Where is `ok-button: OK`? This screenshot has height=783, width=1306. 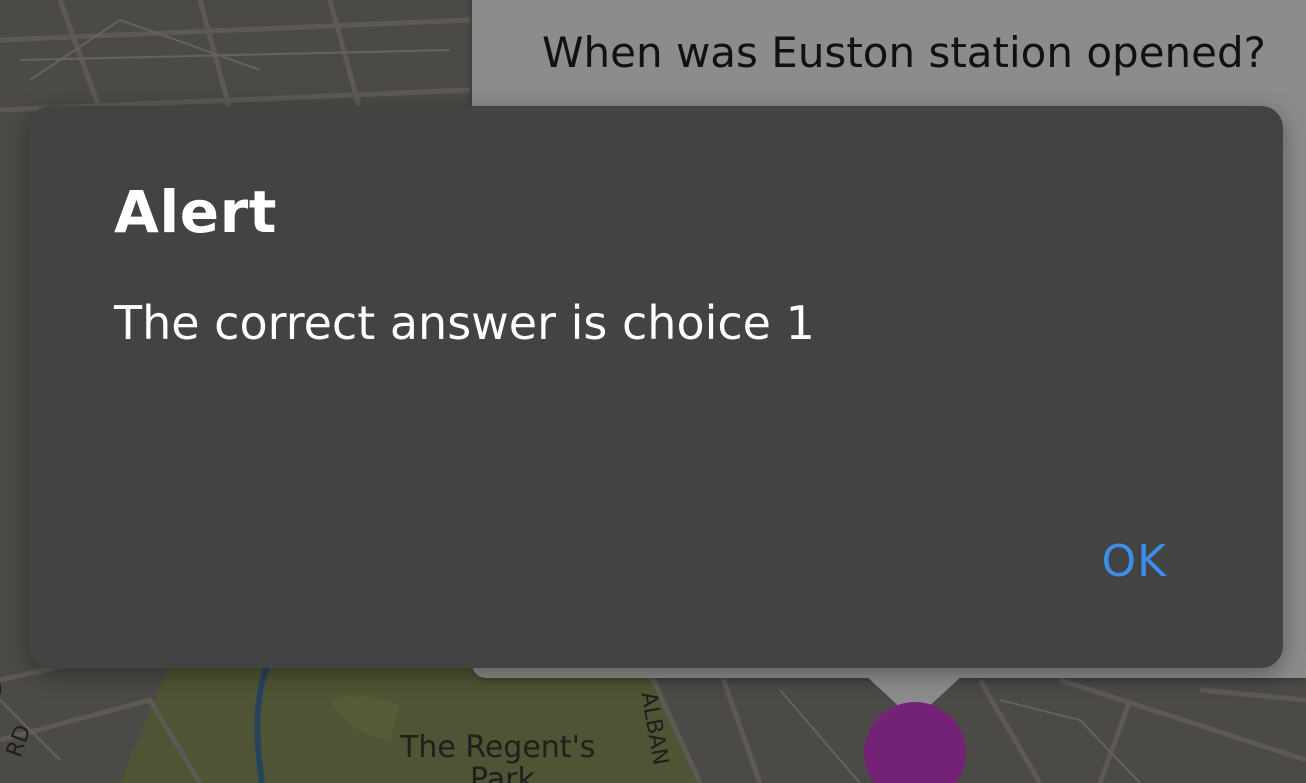 ok-button: OK is located at coordinates (1135, 561).